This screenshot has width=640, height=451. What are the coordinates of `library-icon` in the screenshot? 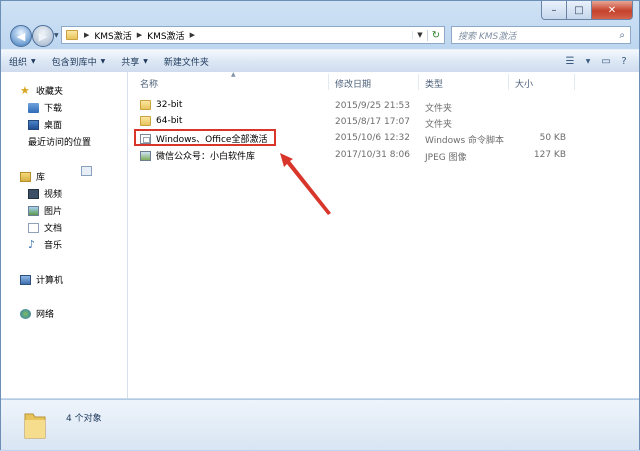 It's located at (25, 176).